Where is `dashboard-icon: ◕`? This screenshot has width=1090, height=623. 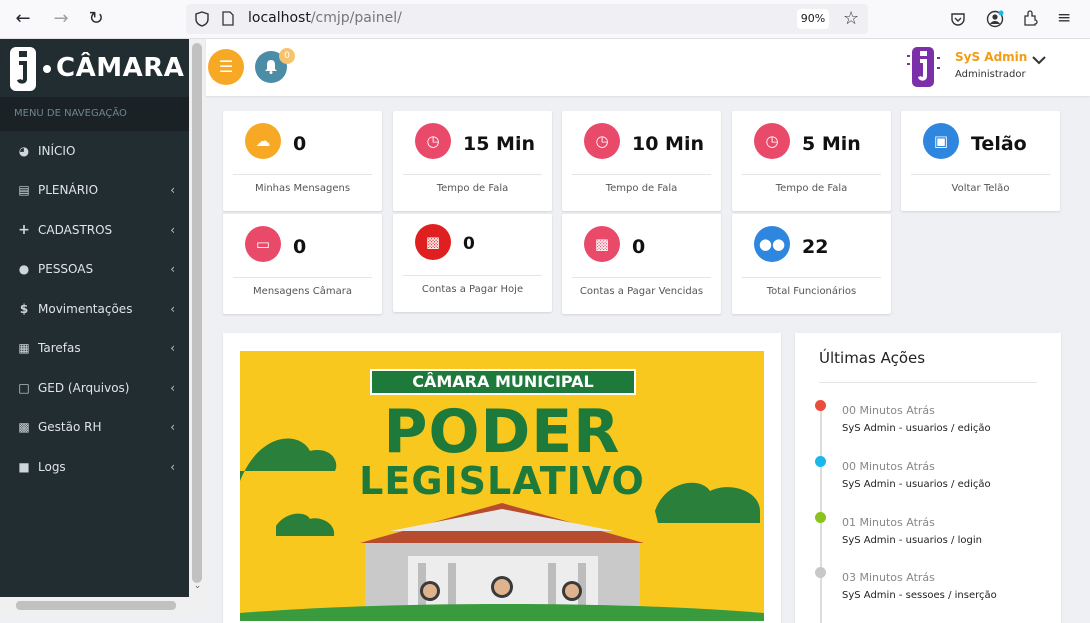 dashboard-icon: ◕ is located at coordinates (24, 150).